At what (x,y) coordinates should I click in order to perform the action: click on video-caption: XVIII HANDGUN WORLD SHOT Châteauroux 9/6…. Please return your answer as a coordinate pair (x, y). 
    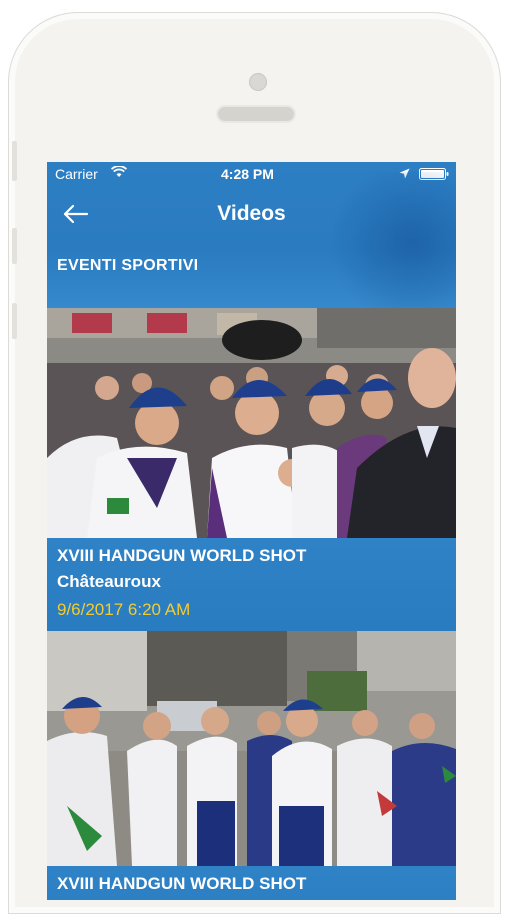
    Looking at the image, I should click on (251, 584).